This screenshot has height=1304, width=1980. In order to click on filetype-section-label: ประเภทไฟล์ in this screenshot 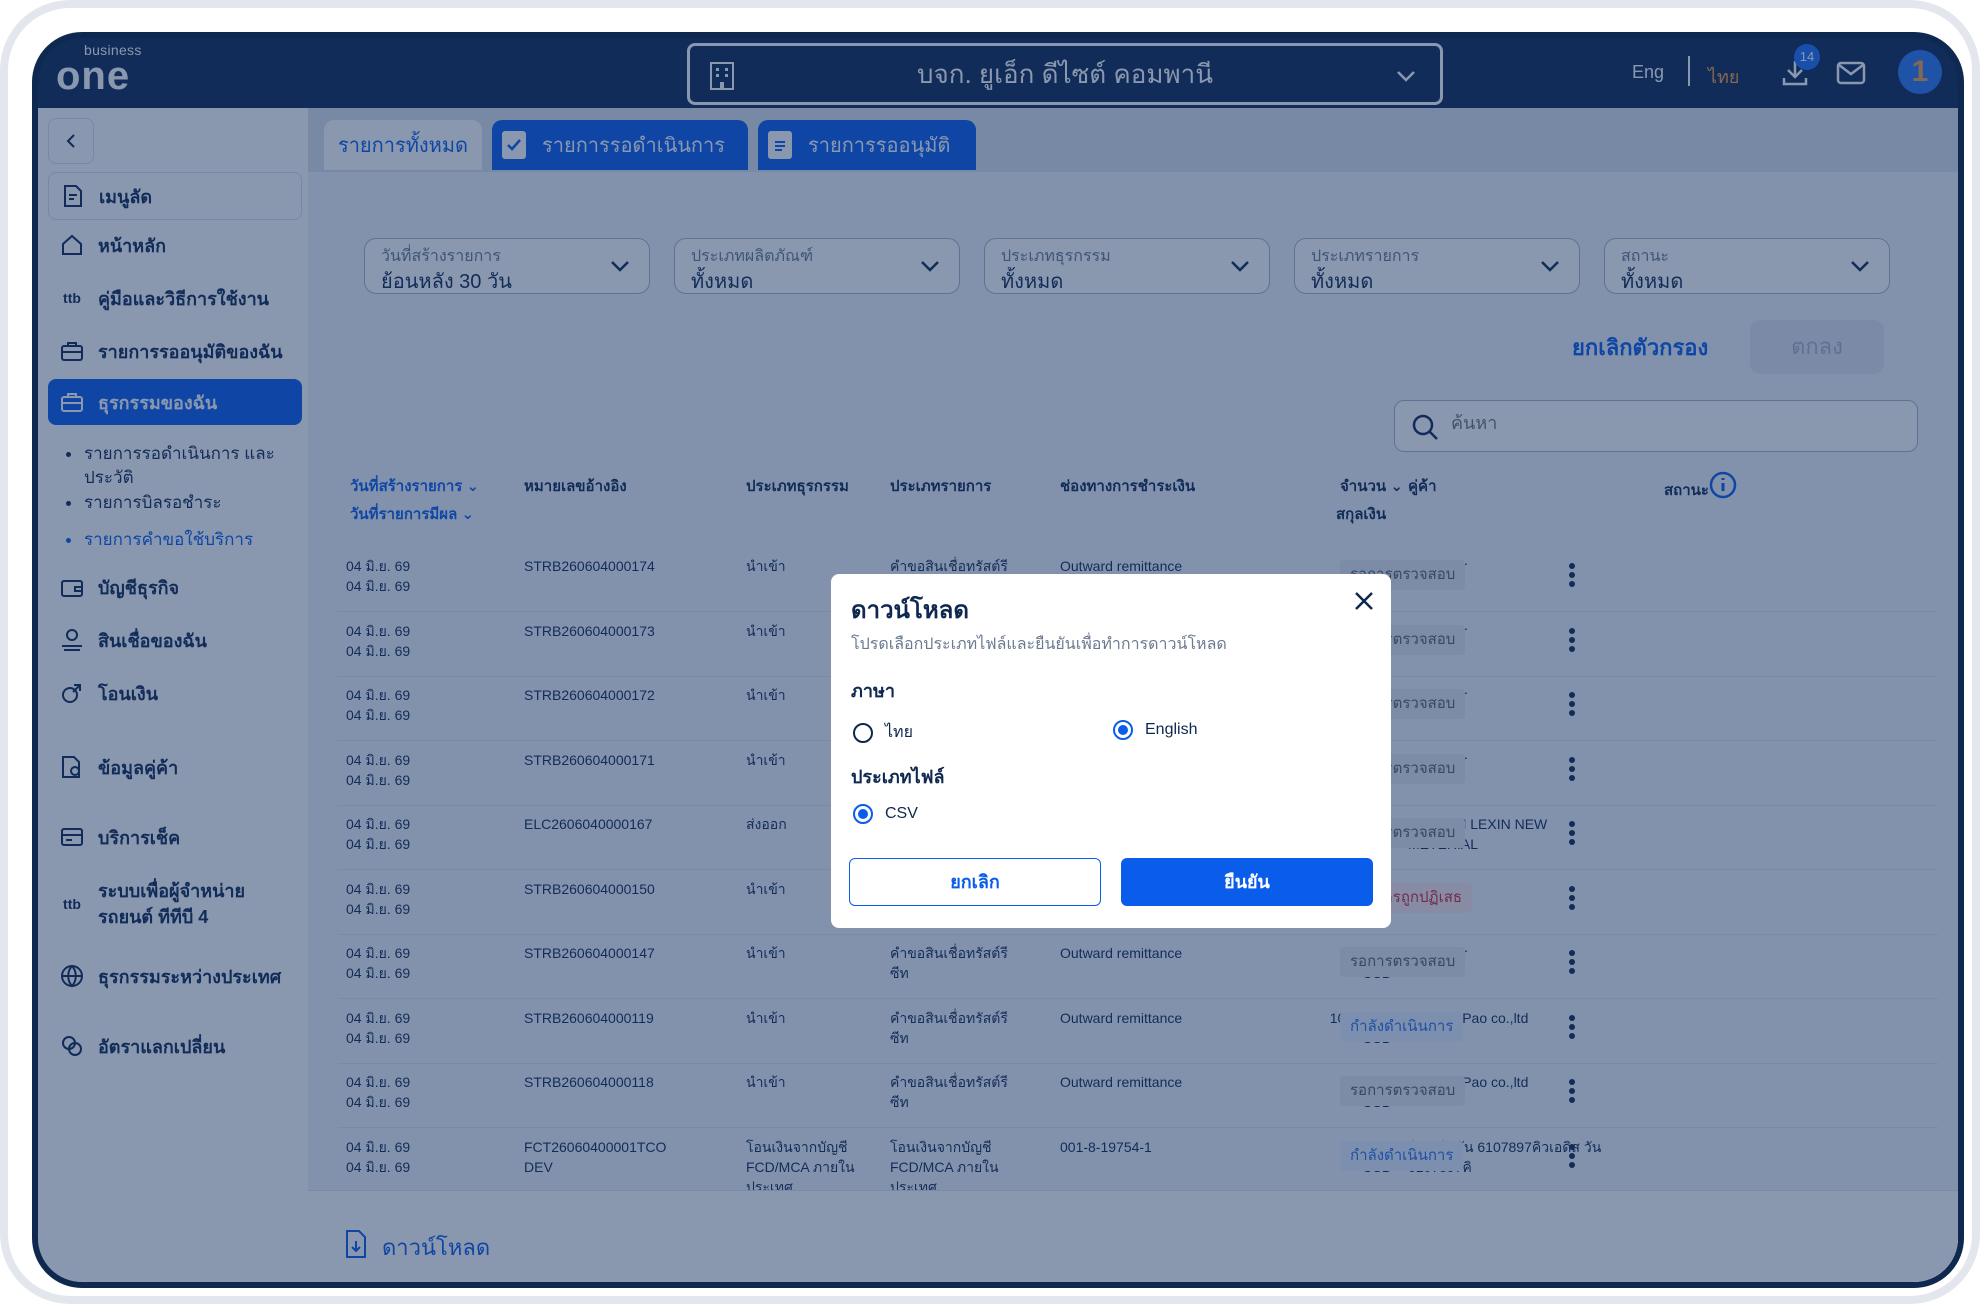, I will do `click(898, 777)`.